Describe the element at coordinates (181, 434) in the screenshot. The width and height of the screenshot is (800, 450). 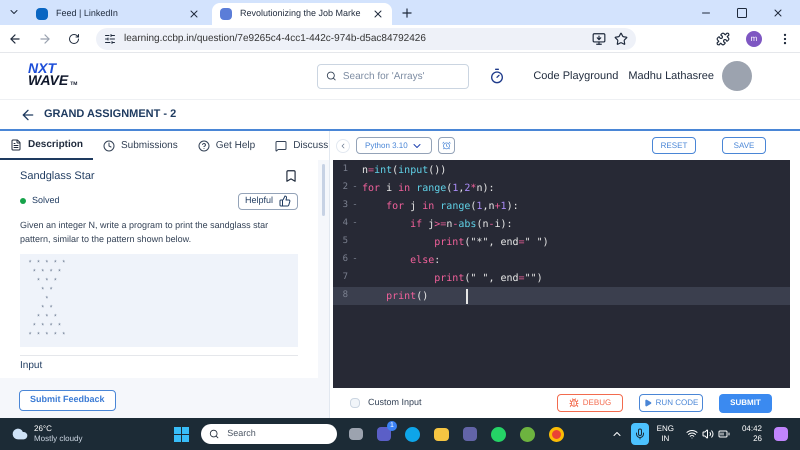
I see `windows-start-icon` at that location.